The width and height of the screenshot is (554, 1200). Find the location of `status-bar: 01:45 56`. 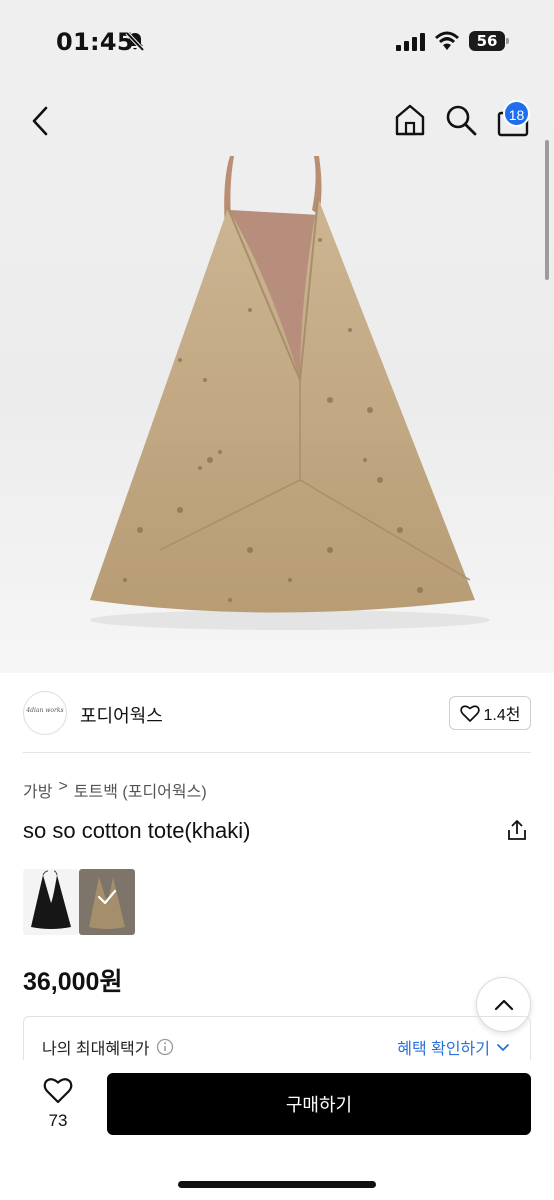

status-bar: 01:45 56 is located at coordinates (277, 40).